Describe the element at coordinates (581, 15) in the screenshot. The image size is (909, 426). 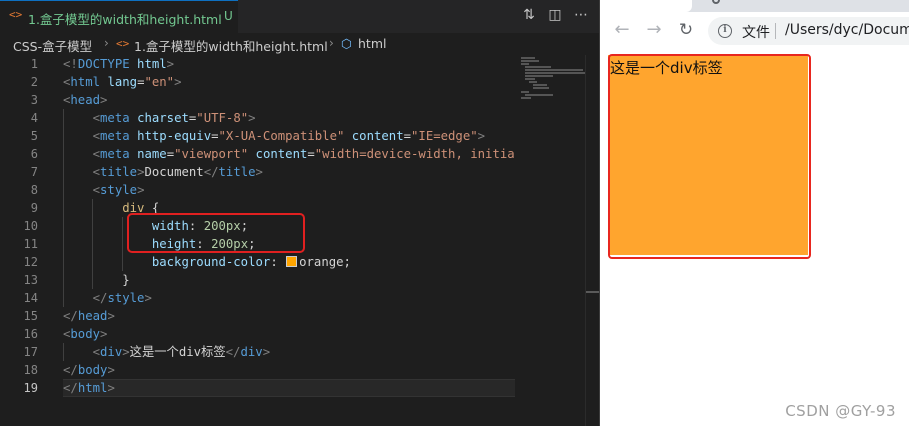
I see `more-actions-icon: ⋯` at that location.